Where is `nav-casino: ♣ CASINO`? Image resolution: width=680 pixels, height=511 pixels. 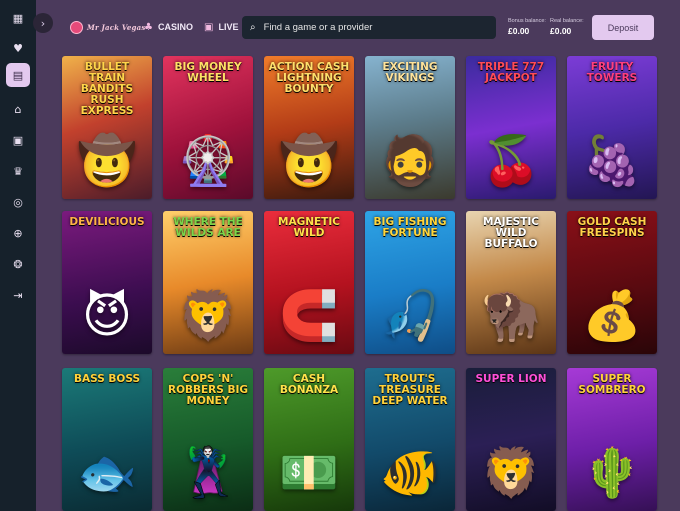 nav-casino: ♣ CASINO is located at coordinates (168, 27).